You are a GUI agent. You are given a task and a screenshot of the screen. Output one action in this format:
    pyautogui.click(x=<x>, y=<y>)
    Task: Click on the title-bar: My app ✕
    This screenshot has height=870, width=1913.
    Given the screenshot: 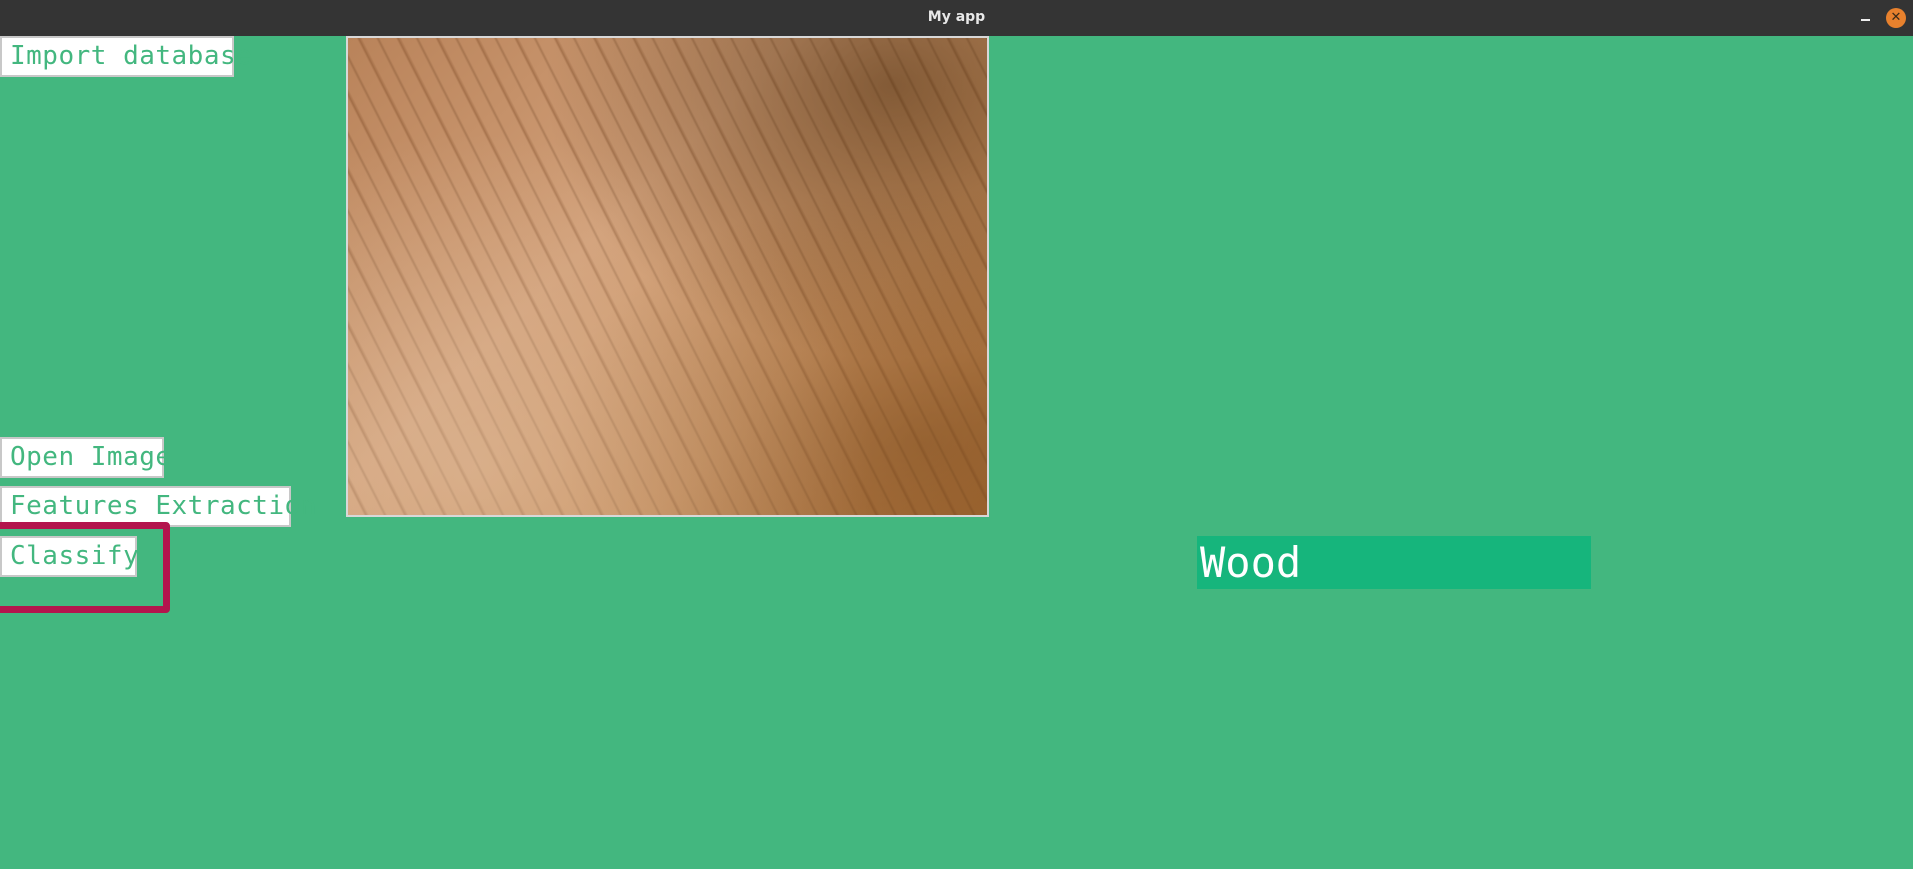 What is the action you would take?
    pyautogui.click(x=956, y=18)
    